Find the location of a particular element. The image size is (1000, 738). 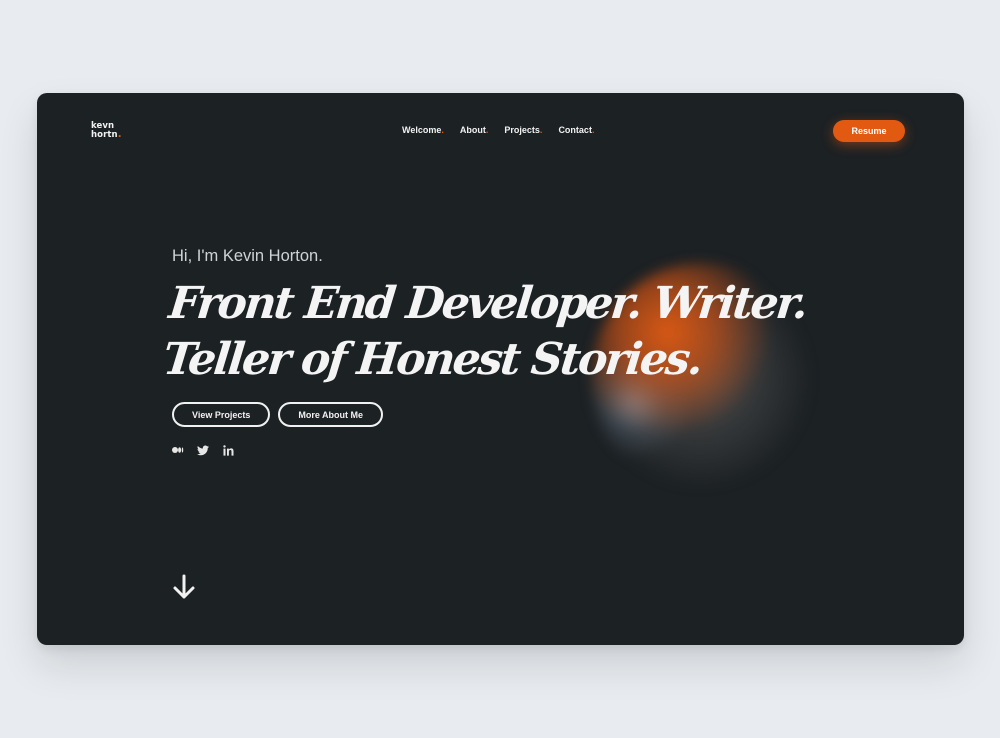

nav-label: About is located at coordinates (472, 130).